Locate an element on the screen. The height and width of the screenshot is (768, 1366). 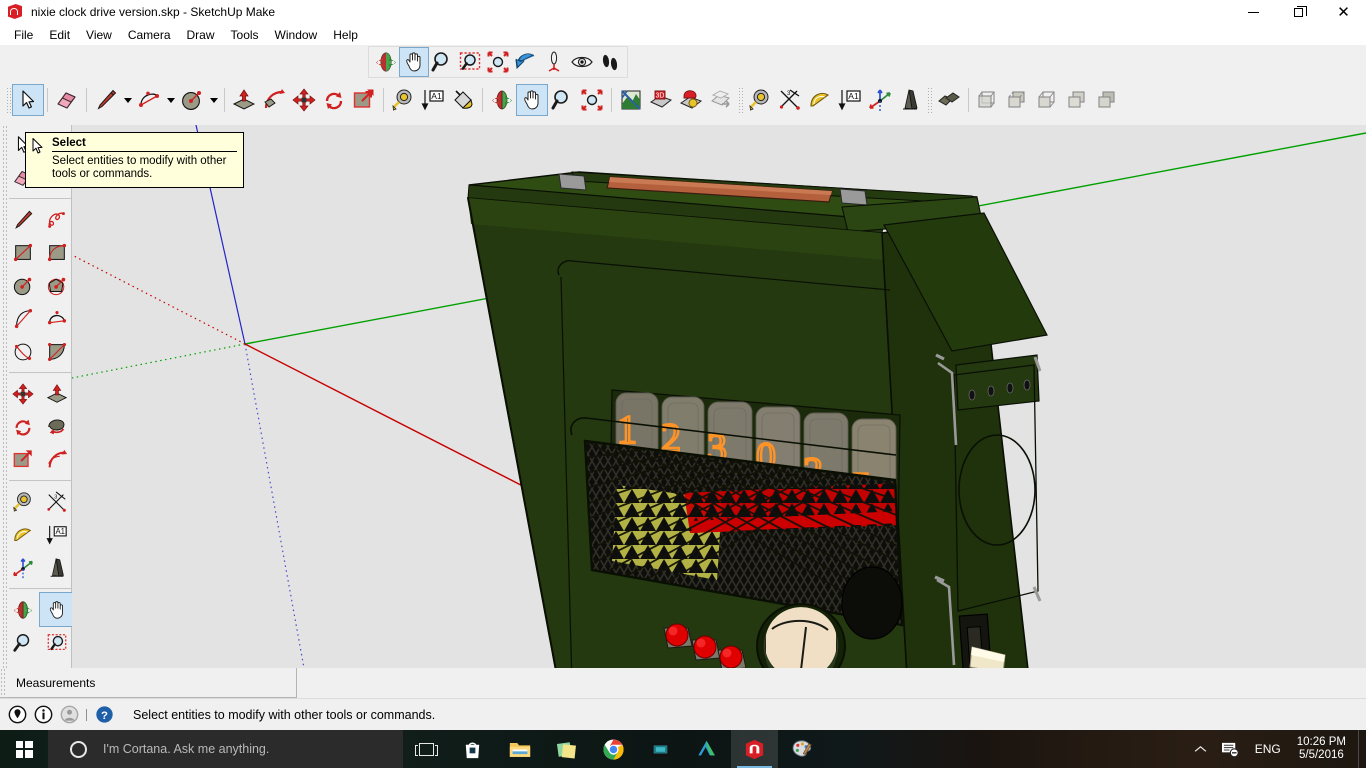
pan-tool is located at coordinates (532, 100).